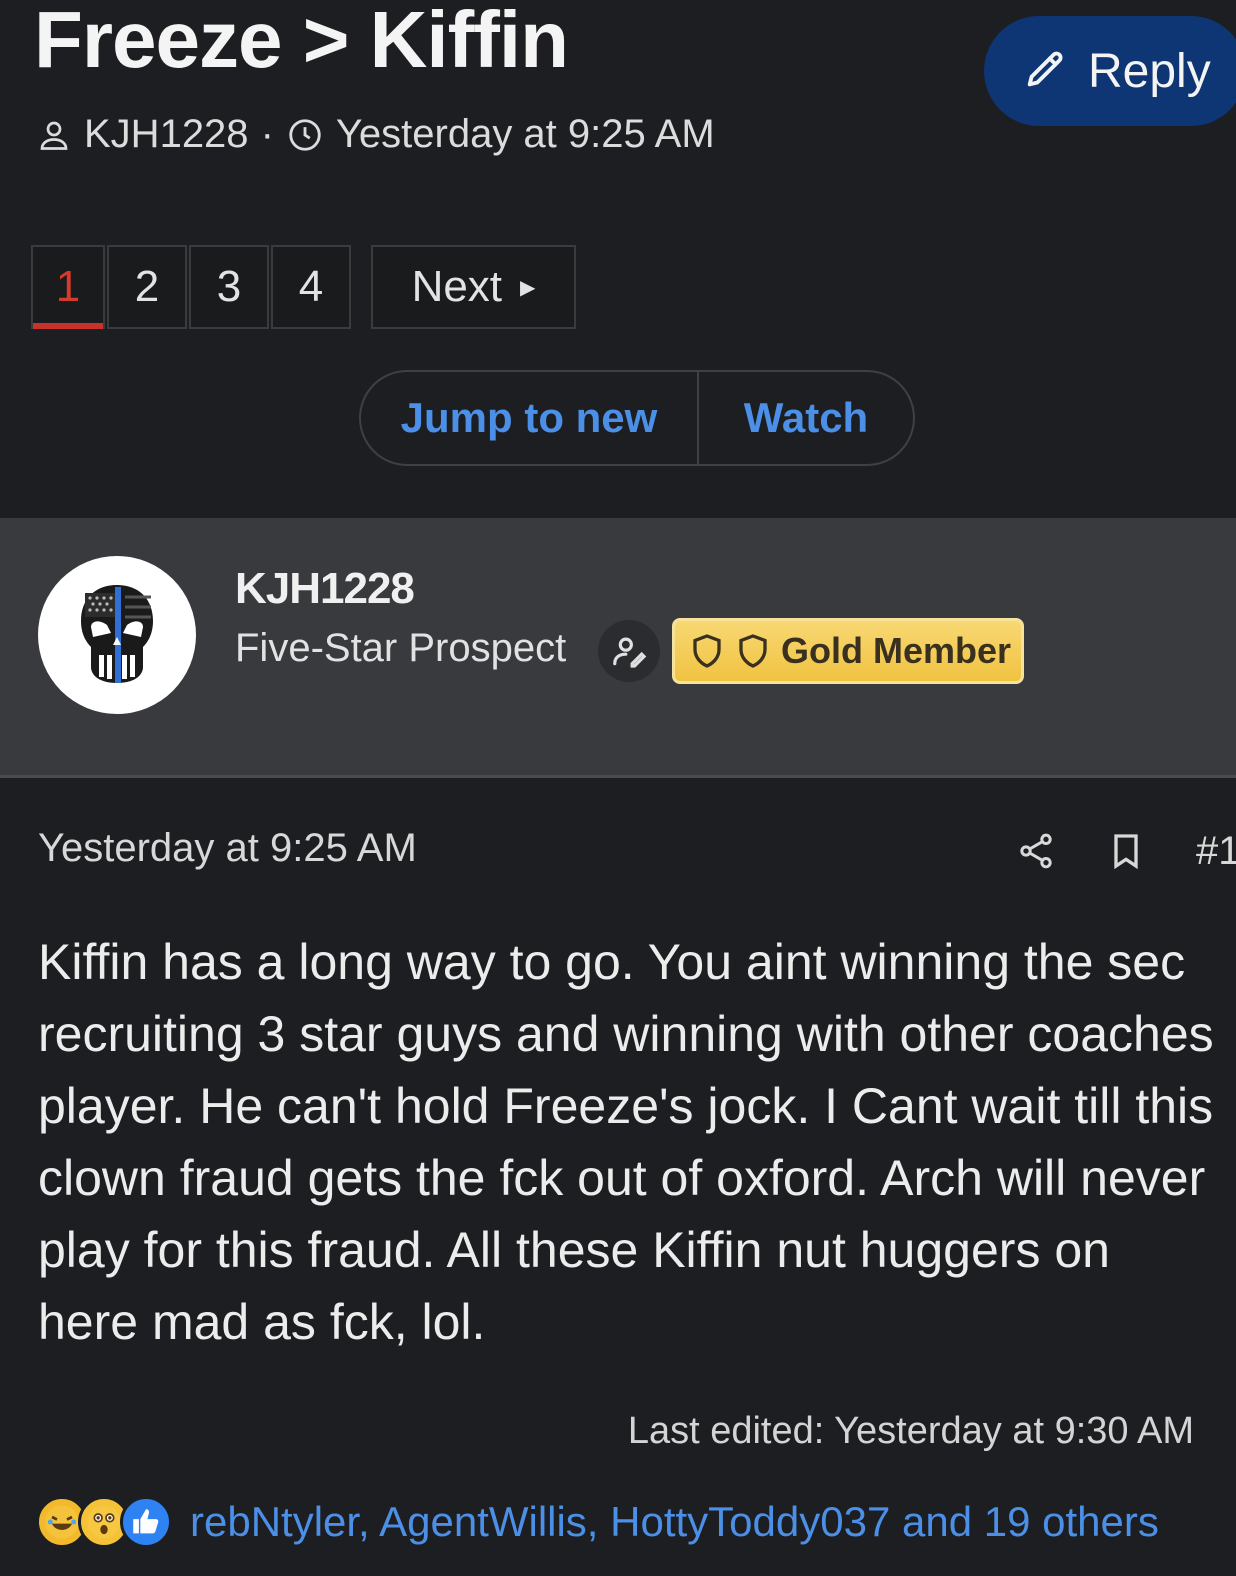 The image size is (1236, 1576). I want to click on next-label: Next, so click(457, 286).